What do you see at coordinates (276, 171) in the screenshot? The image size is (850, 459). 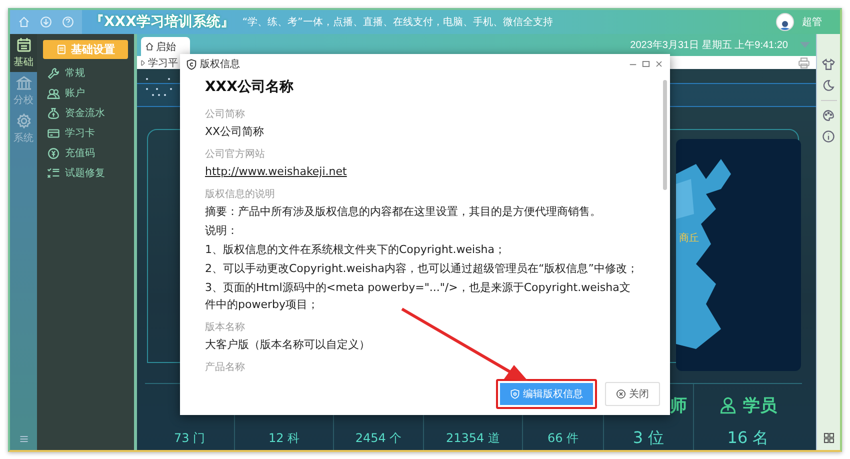 I see `website-link: http://www.weishakeji.net` at bounding box center [276, 171].